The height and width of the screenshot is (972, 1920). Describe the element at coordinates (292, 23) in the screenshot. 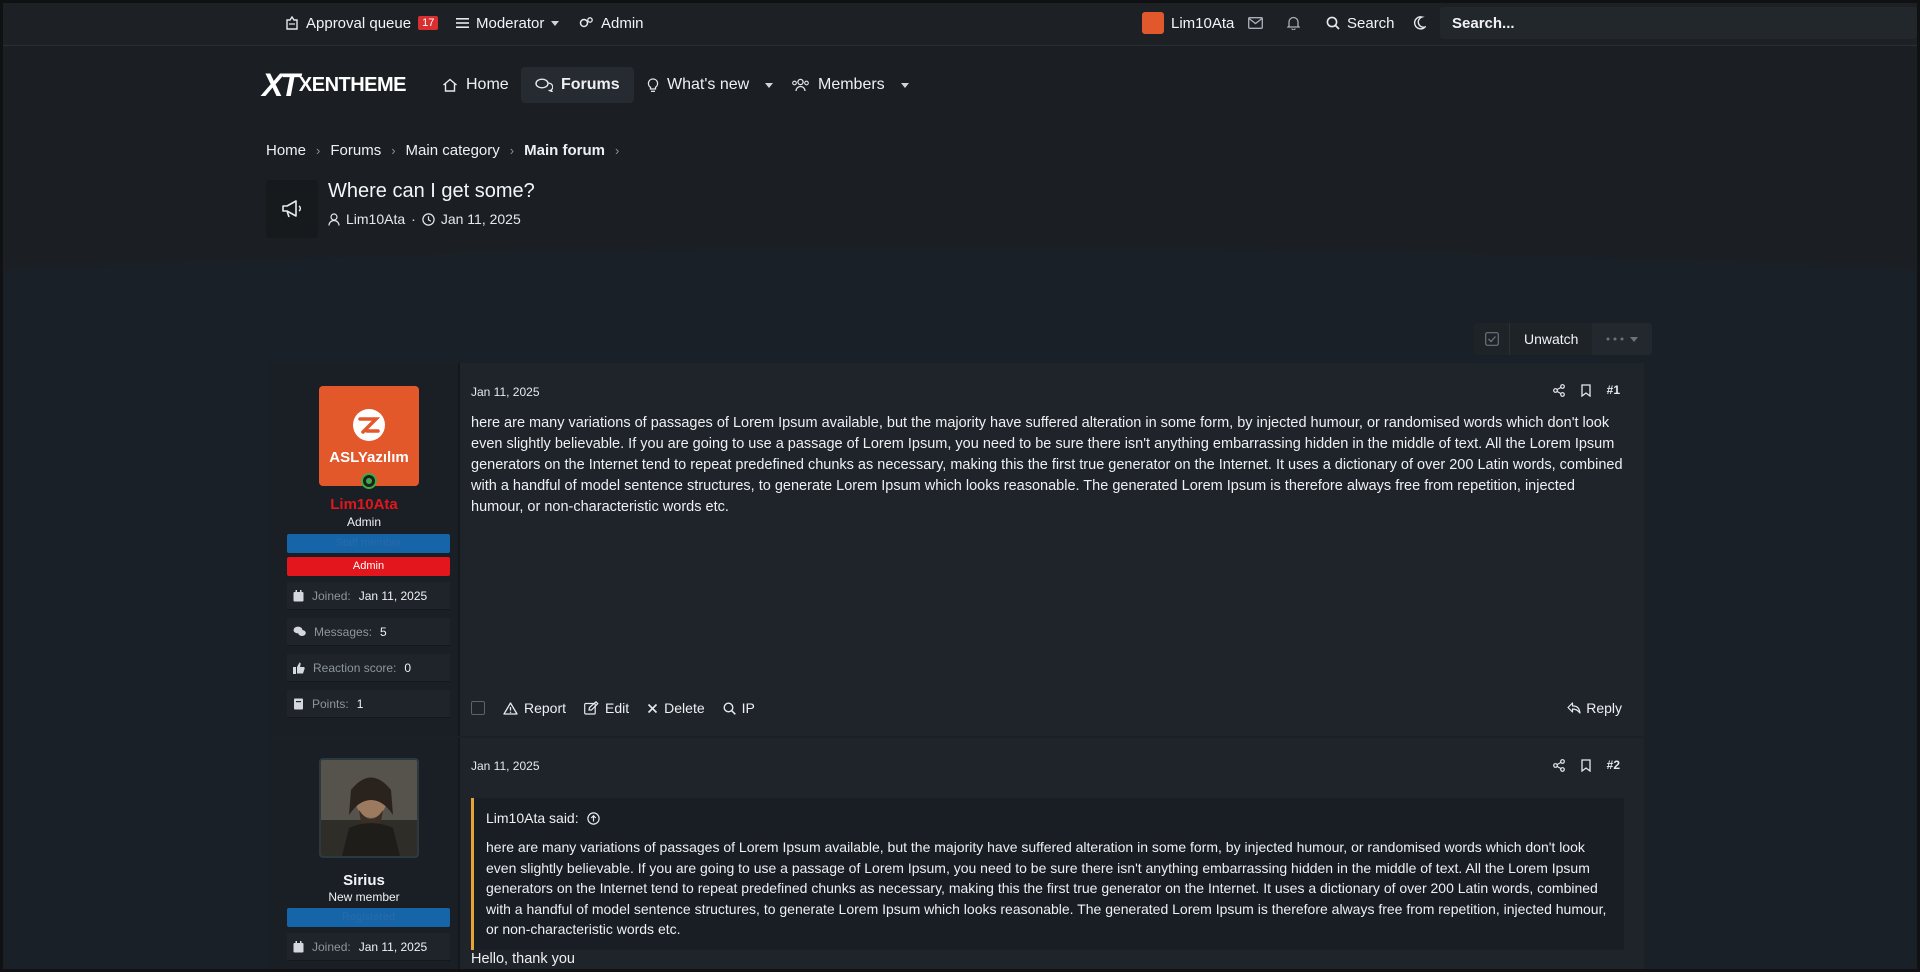

I see `approval-icon` at that location.